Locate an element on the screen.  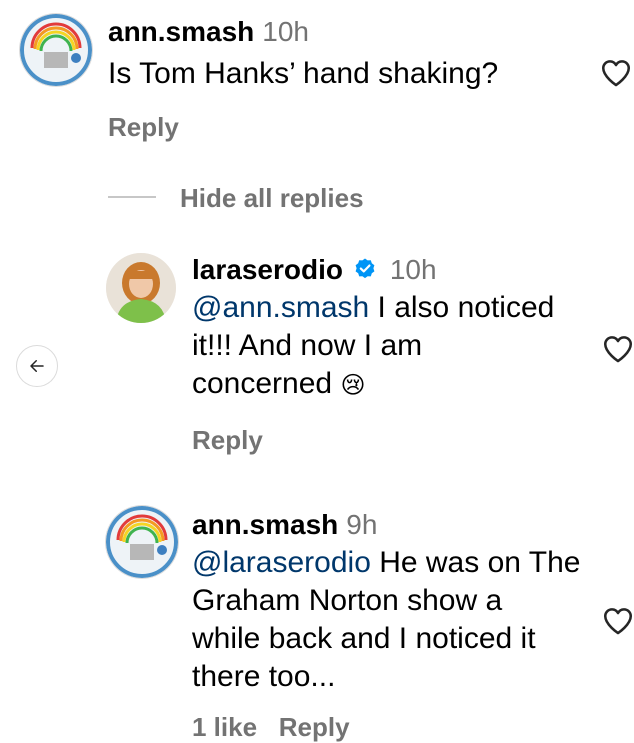
back-button is located at coordinates (37, 366).